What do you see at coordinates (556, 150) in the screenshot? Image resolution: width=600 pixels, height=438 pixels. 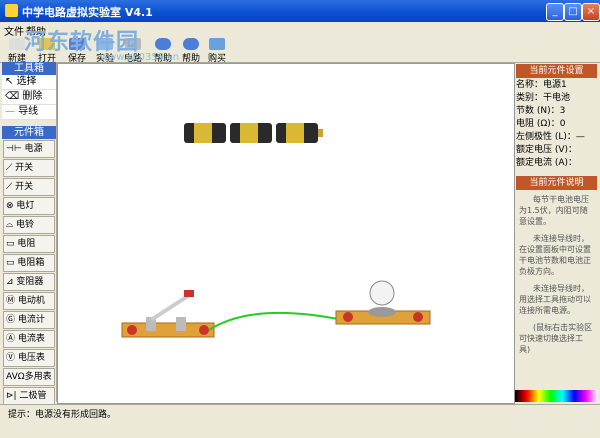 I see `prop-rated-voltage: 额定电压 (V)：` at bounding box center [556, 150].